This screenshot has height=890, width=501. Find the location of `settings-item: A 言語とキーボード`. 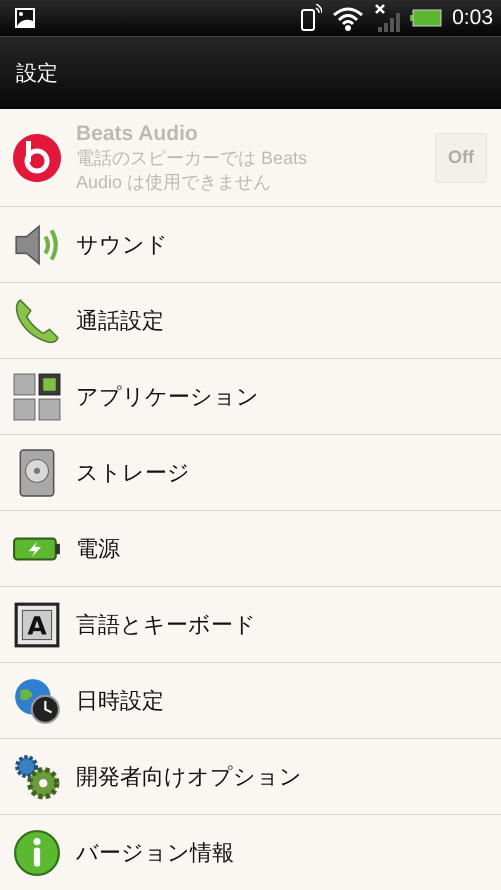

settings-item: A 言語とキーボード is located at coordinates (250, 625).